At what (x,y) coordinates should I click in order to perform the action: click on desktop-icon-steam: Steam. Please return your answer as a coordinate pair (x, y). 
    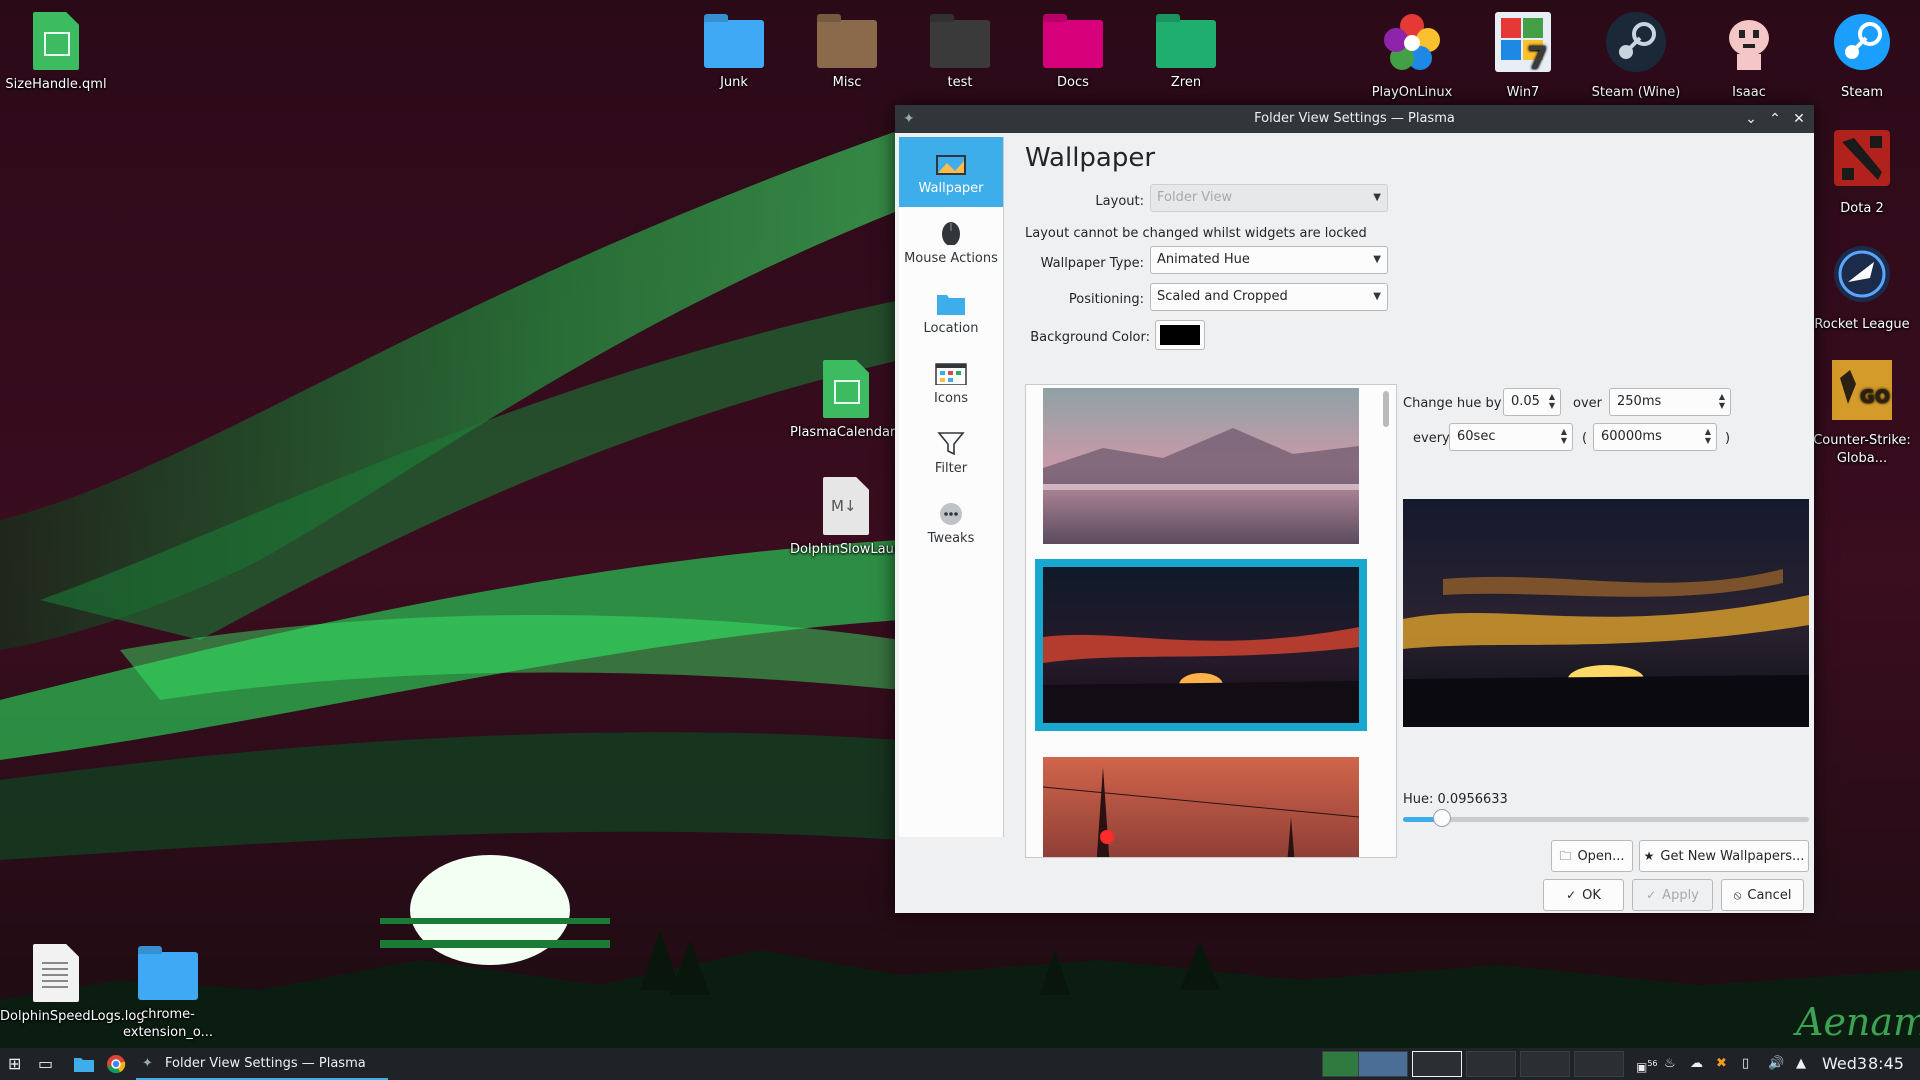
    Looking at the image, I should click on (1862, 56).